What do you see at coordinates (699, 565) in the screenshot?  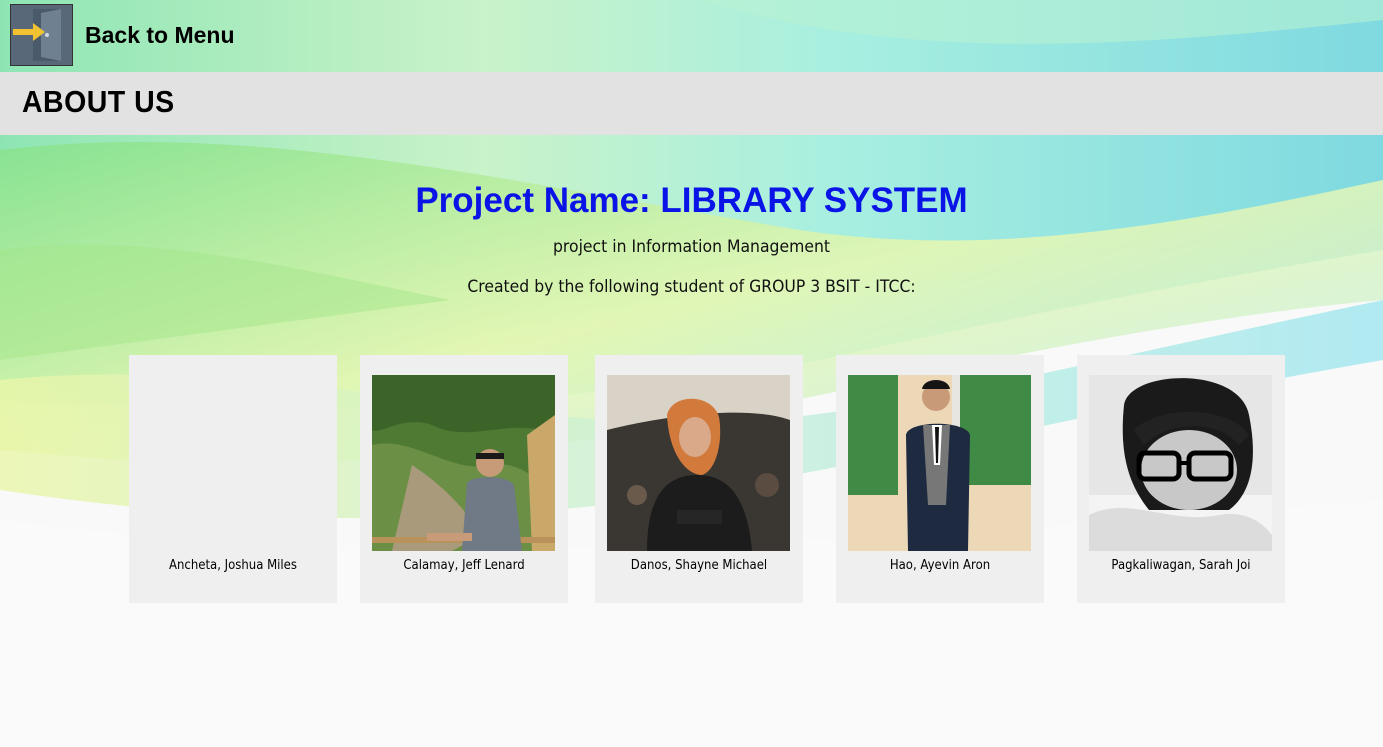 I see `member-name: Danos, Shayne Michael` at bounding box center [699, 565].